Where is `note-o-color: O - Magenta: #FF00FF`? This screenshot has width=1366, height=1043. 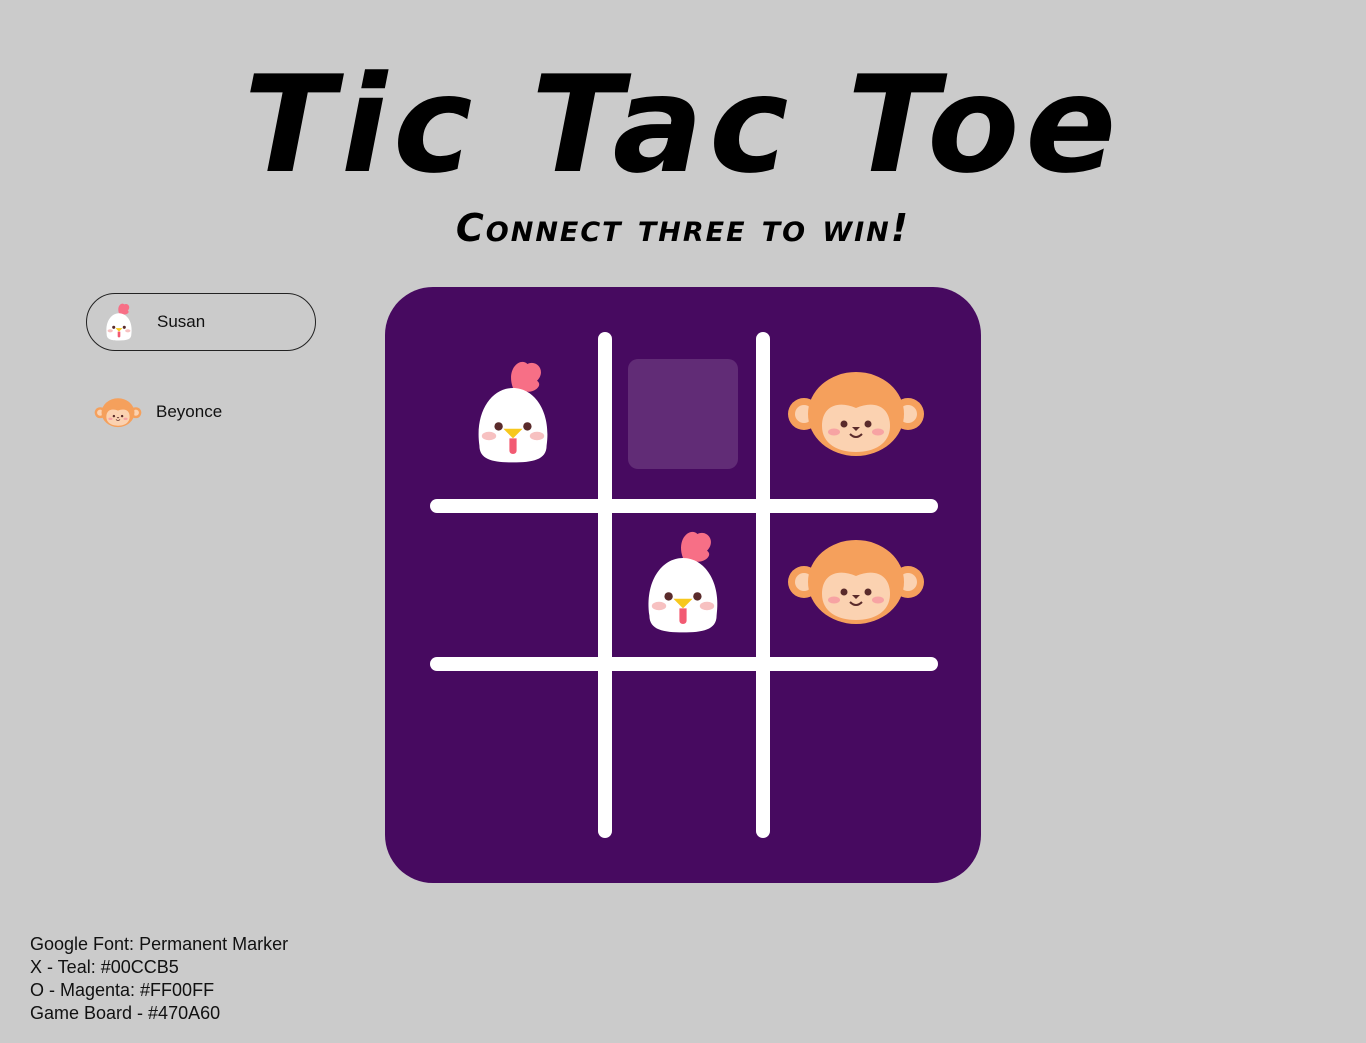
note-o-color: O - Magenta: #FF00FF is located at coordinates (122, 990).